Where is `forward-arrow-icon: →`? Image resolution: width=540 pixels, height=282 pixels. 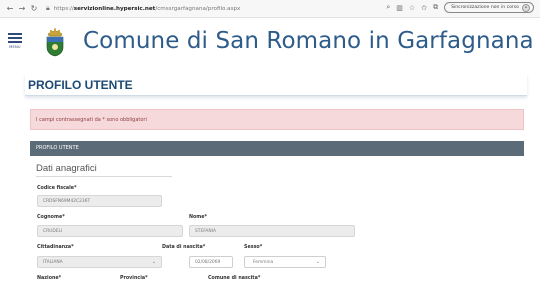 forward-arrow-icon: → is located at coordinates (22, 8).